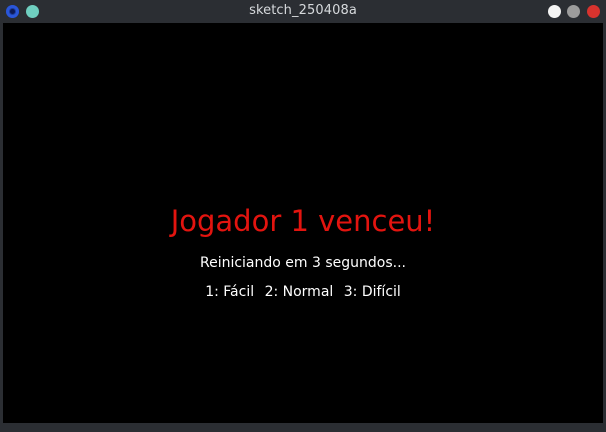 The image size is (606, 432). I want to click on winner-message: Jogador 1 venceu!, so click(303, 221).